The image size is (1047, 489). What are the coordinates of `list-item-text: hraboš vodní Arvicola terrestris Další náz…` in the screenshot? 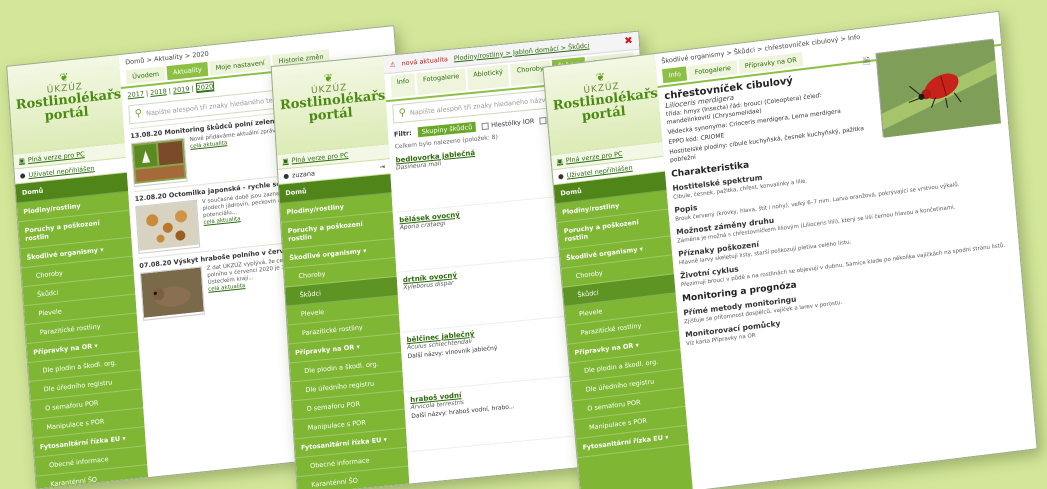 It's located at (463, 416).